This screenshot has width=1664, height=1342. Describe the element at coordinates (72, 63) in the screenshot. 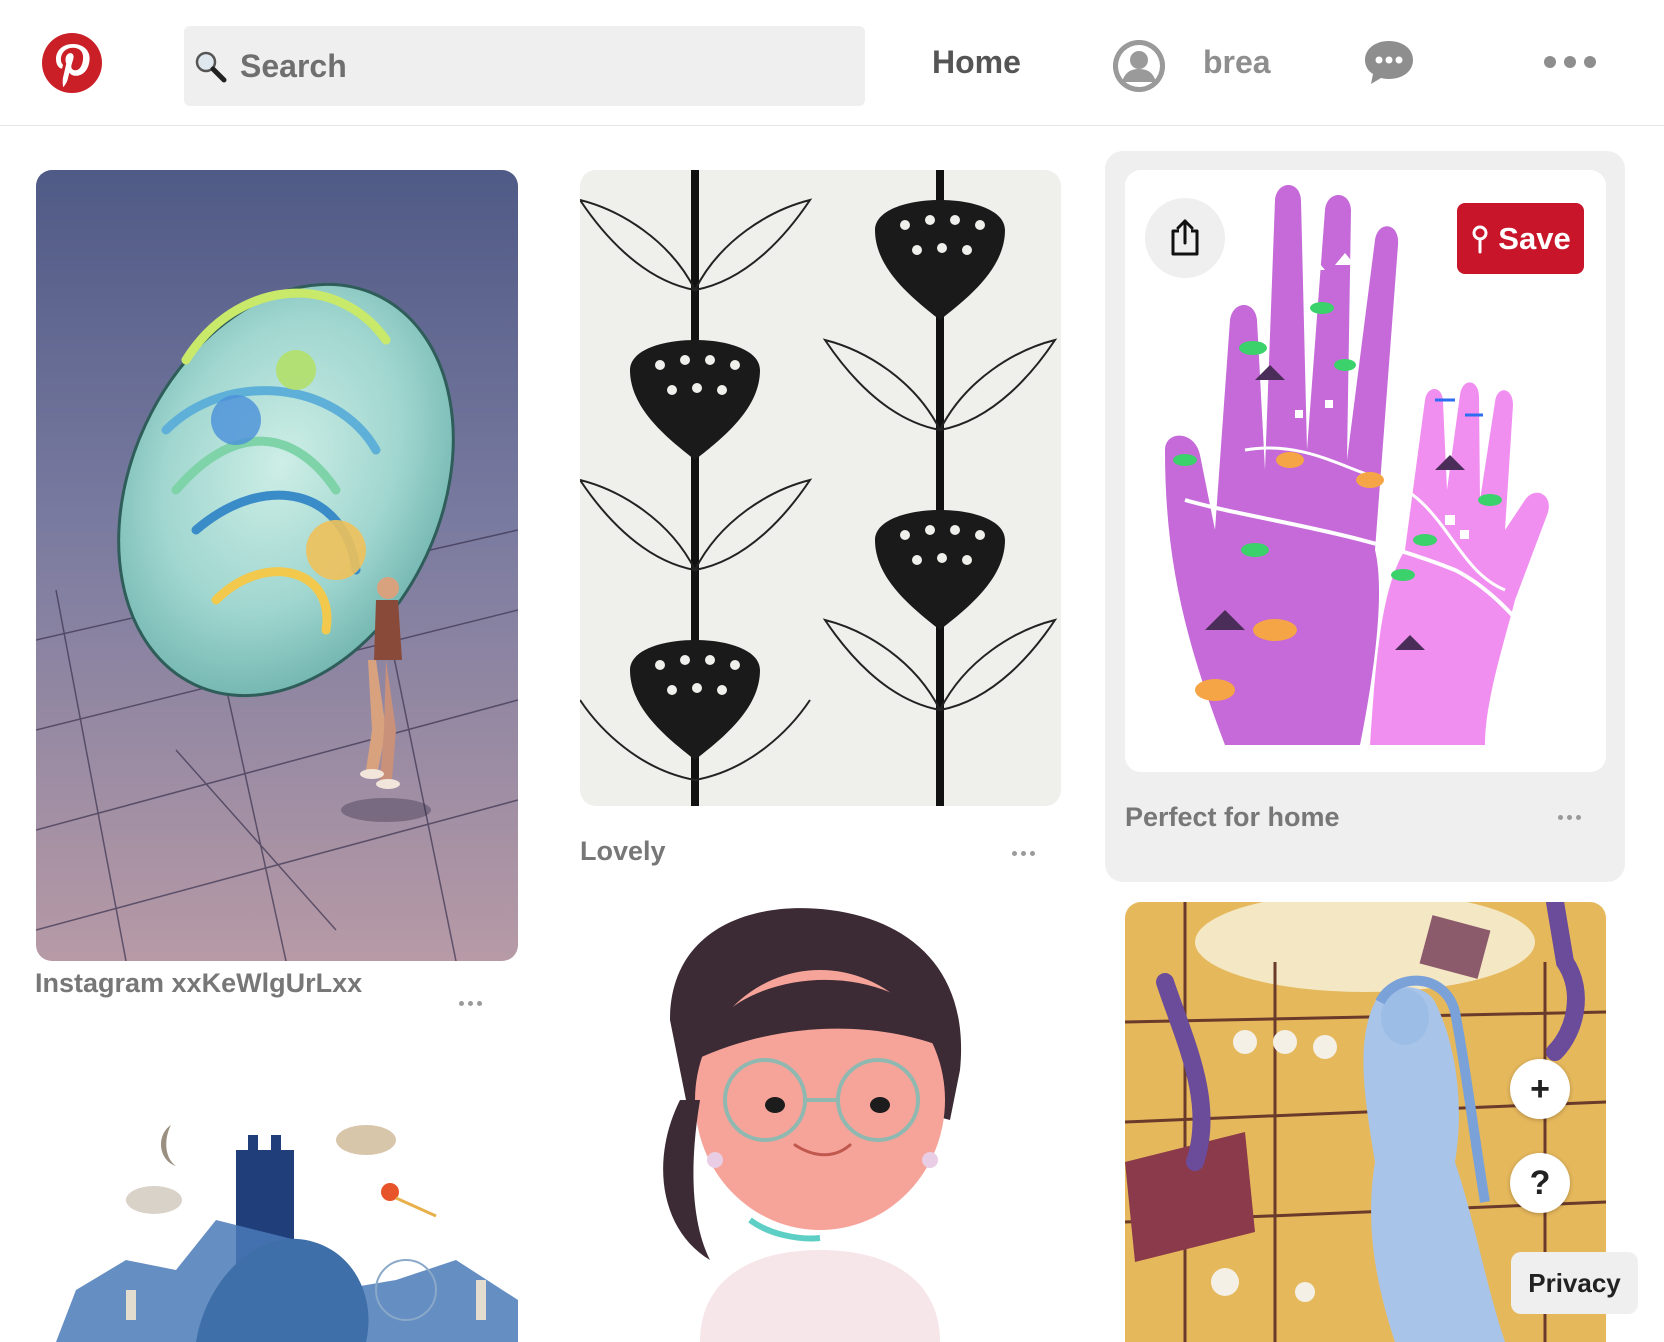

I see `pinterest-logo-icon` at that location.